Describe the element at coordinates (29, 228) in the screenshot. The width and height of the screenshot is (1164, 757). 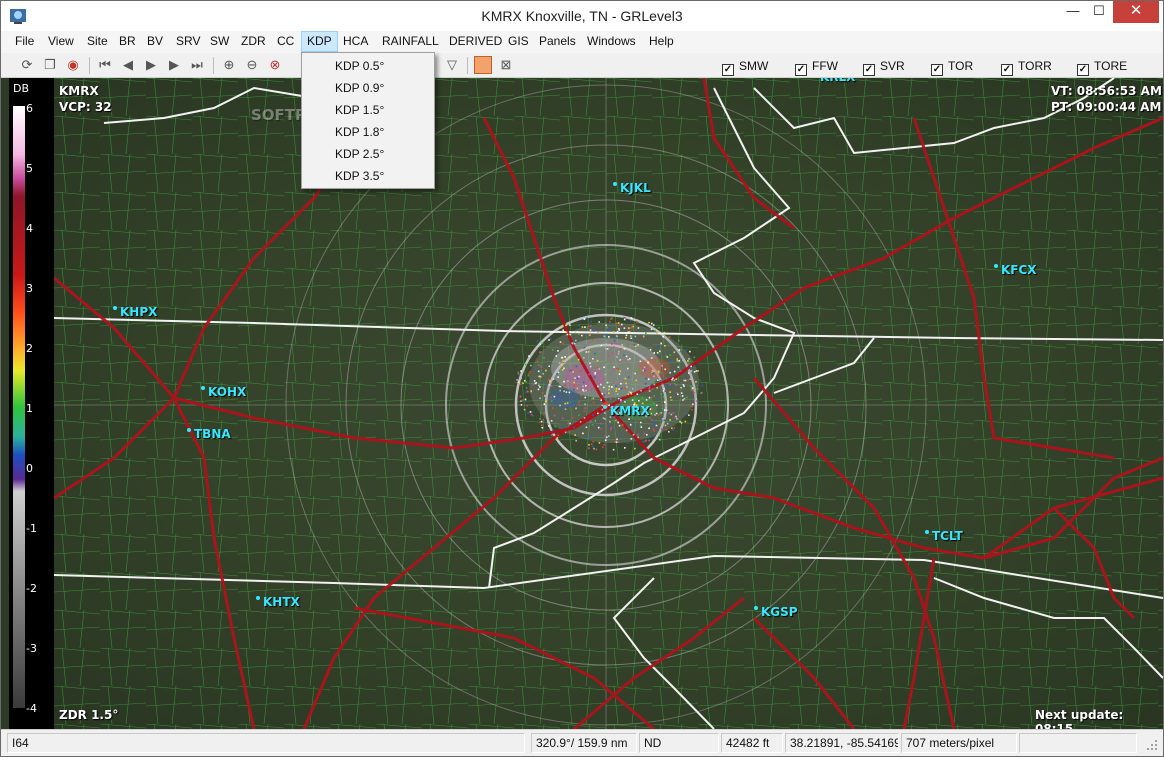
I see `legend-tick: 4` at that location.